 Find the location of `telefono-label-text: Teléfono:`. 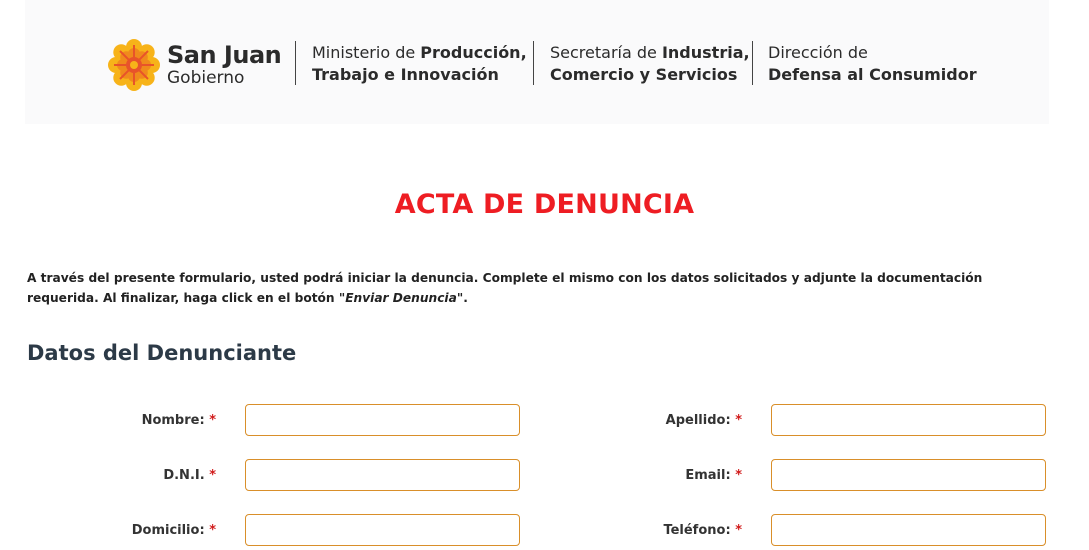

telefono-label-text: Teléfono: is located at coordinates (697, 530).